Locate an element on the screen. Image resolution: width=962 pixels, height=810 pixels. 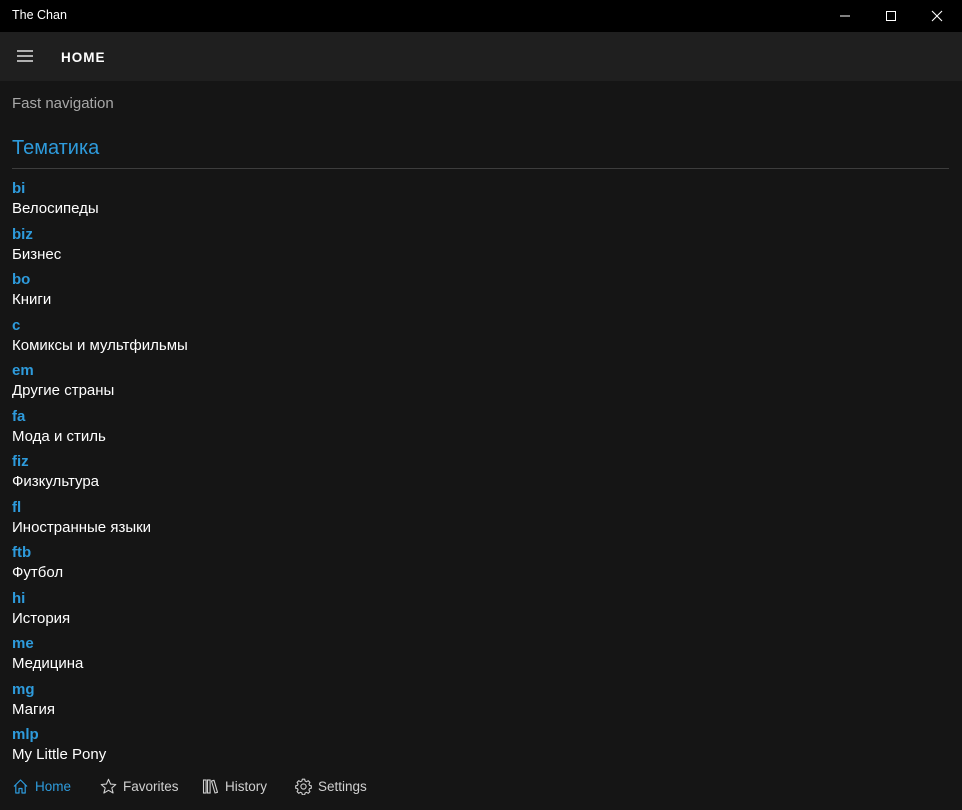
board-code: em is located at coordinates (23, 370).